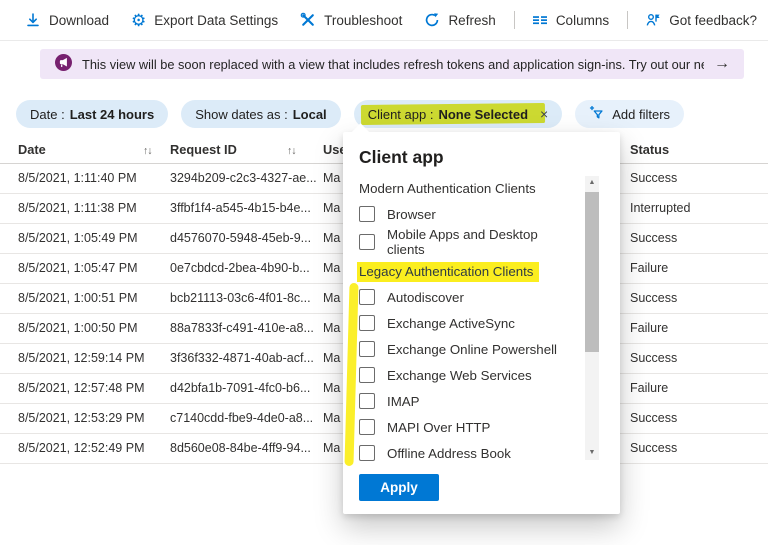  Describe the element at coordinates (544, 114) in the screenshot. I see `close-icon: ×` at that location.